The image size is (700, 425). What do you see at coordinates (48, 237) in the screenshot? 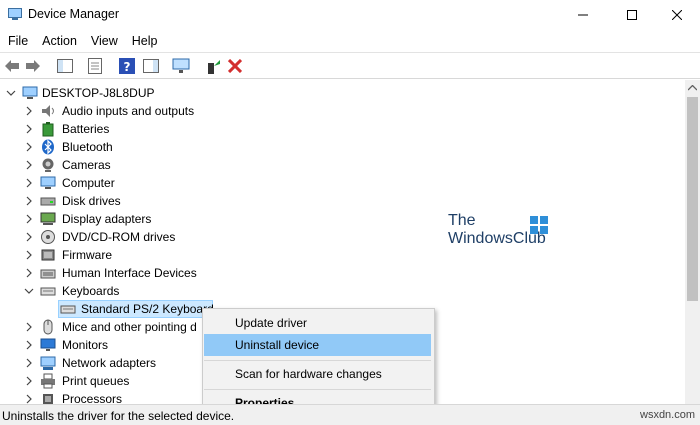
I see `dvd-icon` at bounding box center [48, 237].